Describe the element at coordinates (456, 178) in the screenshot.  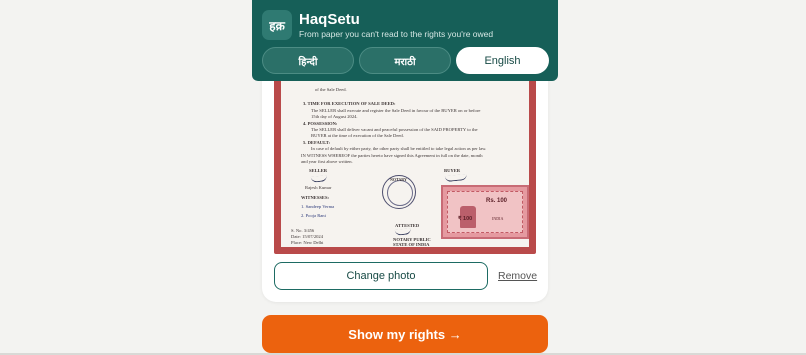
I see `buyer-signature` at that location.